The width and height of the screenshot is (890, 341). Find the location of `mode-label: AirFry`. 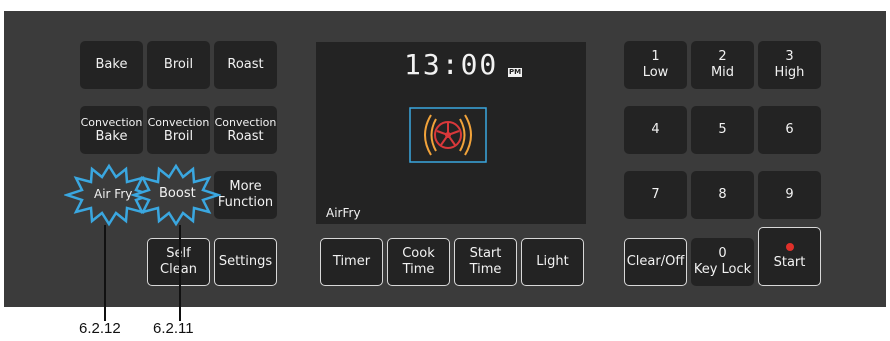

mode-label: AirFry is located at coordinates (343, 213).